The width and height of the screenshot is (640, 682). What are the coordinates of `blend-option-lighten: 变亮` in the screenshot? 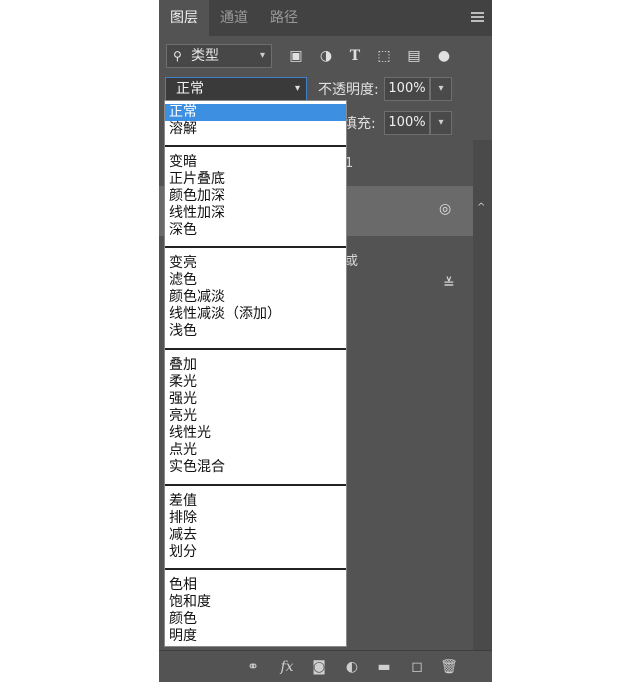 It's located at (183, 263).